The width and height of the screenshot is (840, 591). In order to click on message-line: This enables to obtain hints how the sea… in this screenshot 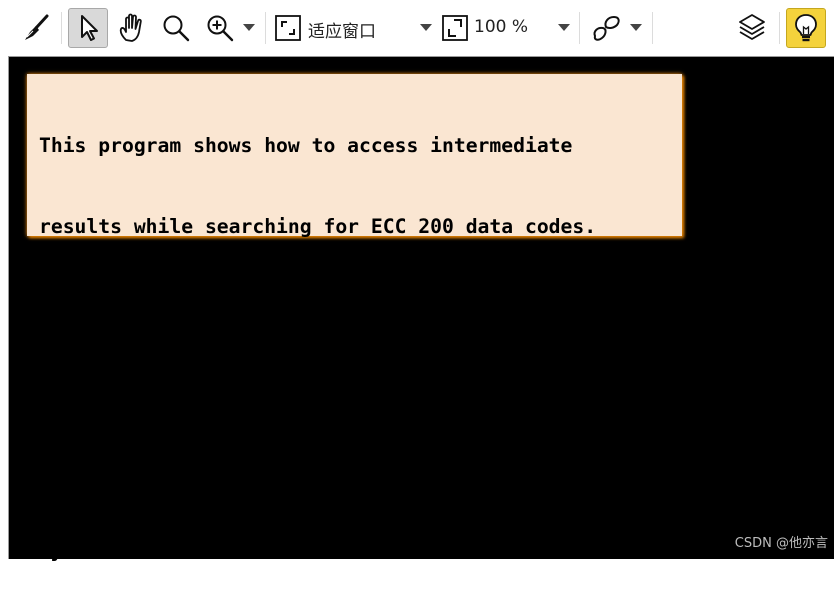, I will do `click(360, 388)`.